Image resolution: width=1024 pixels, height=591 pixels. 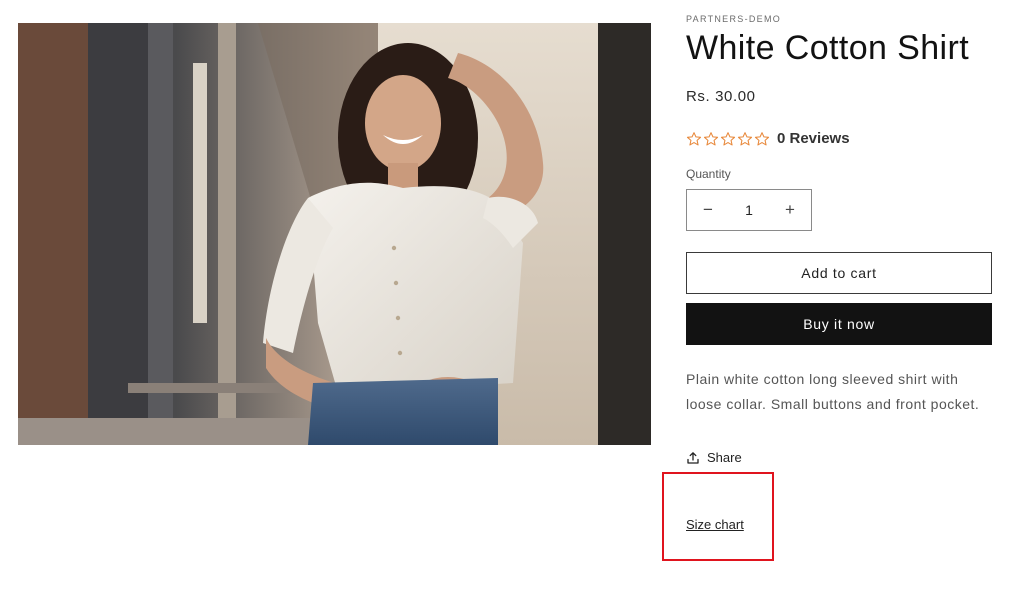 What do you see at coordinates (721, 96) in the screenshot?
I see `product-price: Rs. 30.00` at bounding box center [721, 96].